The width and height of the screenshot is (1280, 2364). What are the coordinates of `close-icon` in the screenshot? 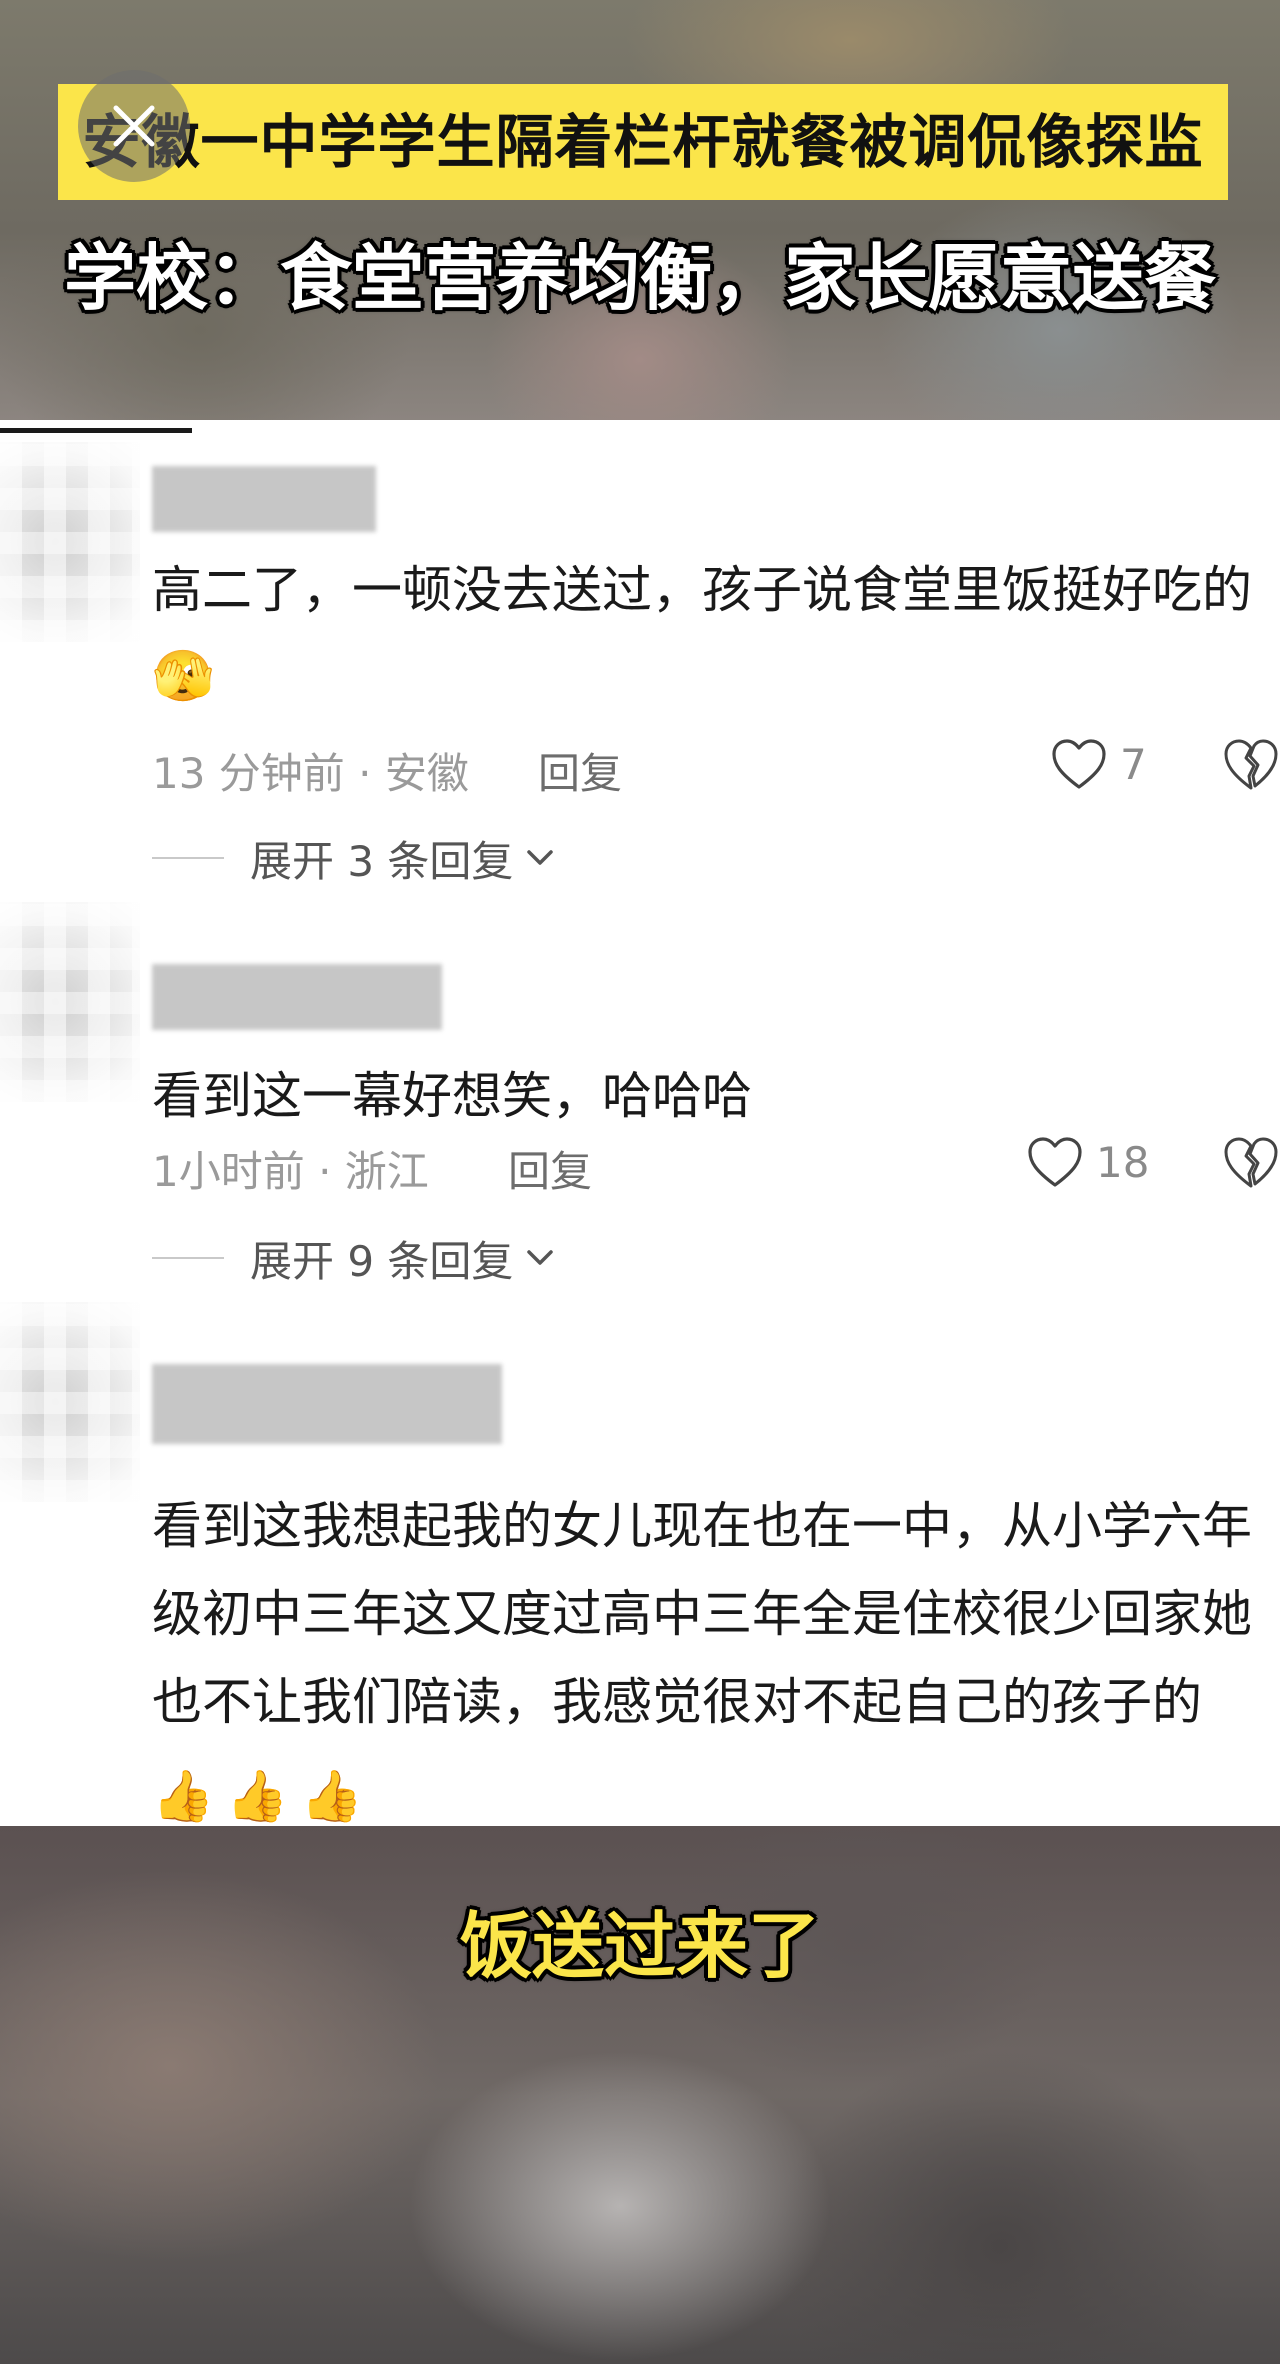 It's located at (134, 126).